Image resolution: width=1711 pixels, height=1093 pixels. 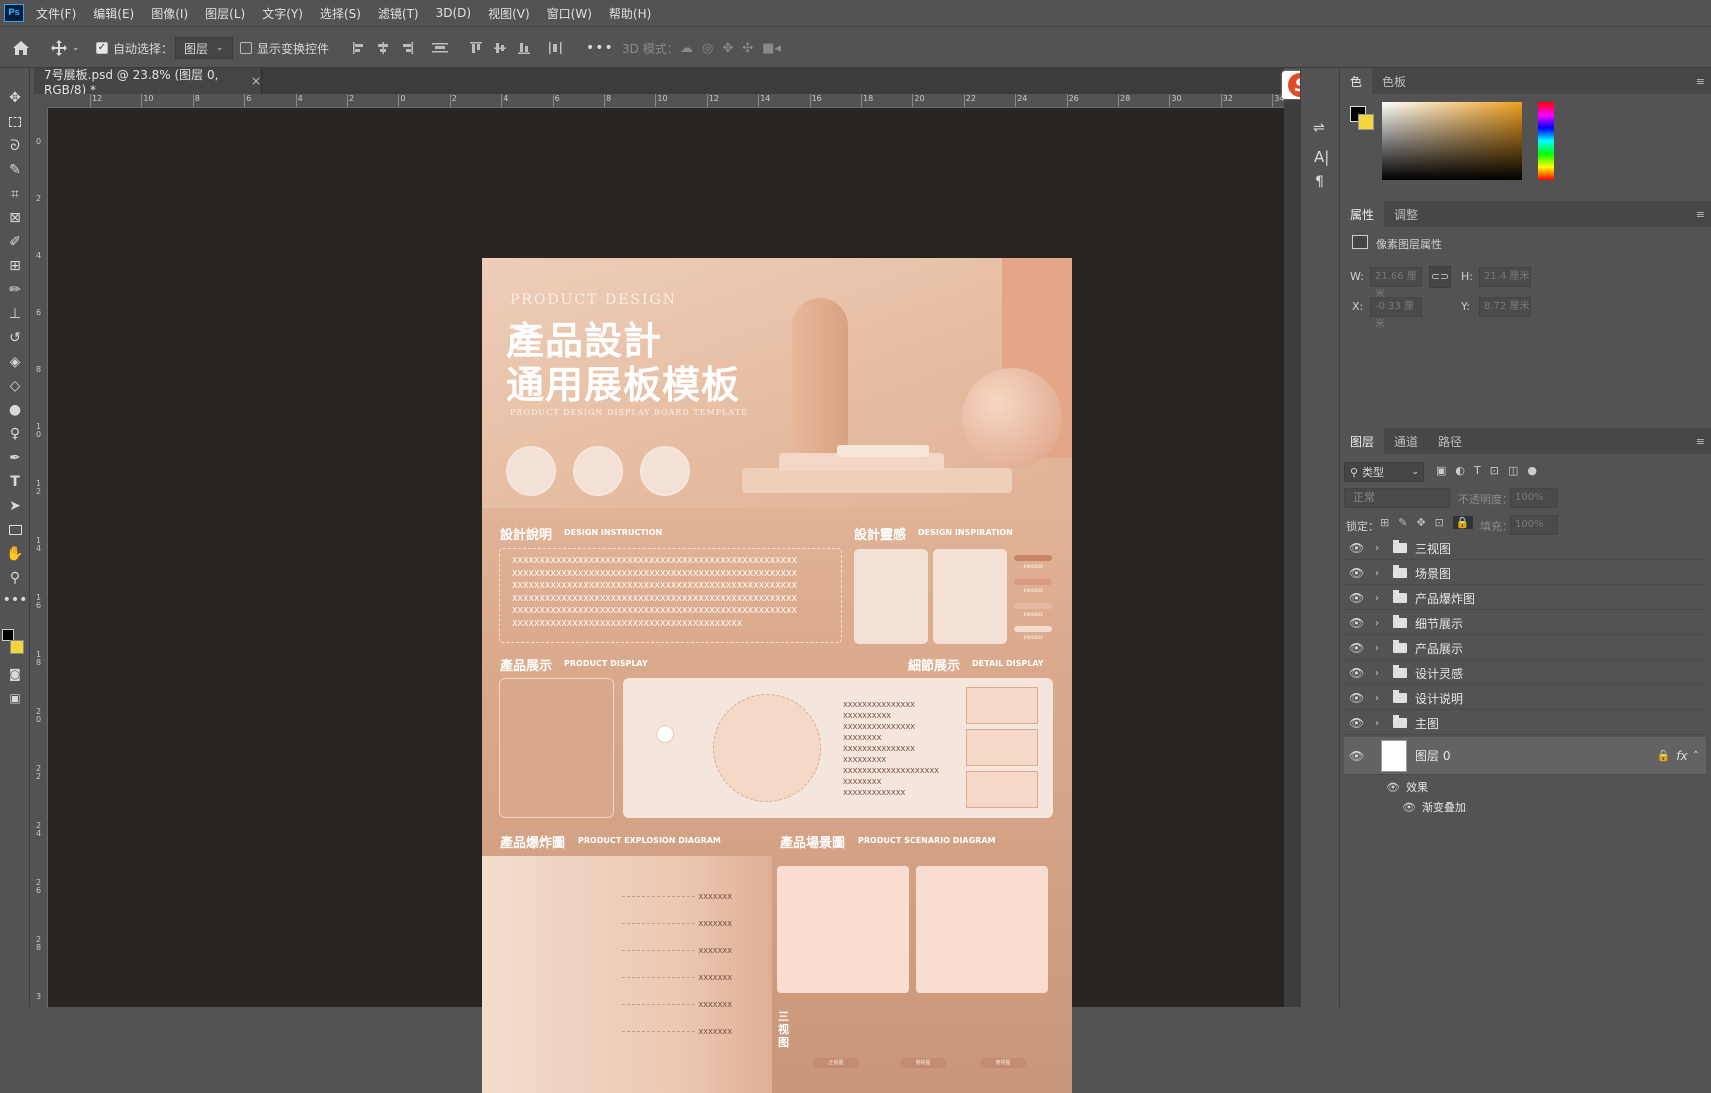 What do you see at coordinates (15, 170) in the screenshot?
I see `quick-select-tool-icon: ✎` at bounding box center [15, 170].